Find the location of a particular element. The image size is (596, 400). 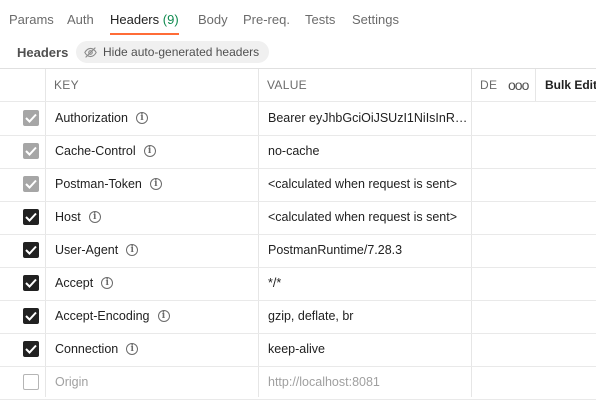

header-key: Postman-Token i is located at coordinates (108, 184).